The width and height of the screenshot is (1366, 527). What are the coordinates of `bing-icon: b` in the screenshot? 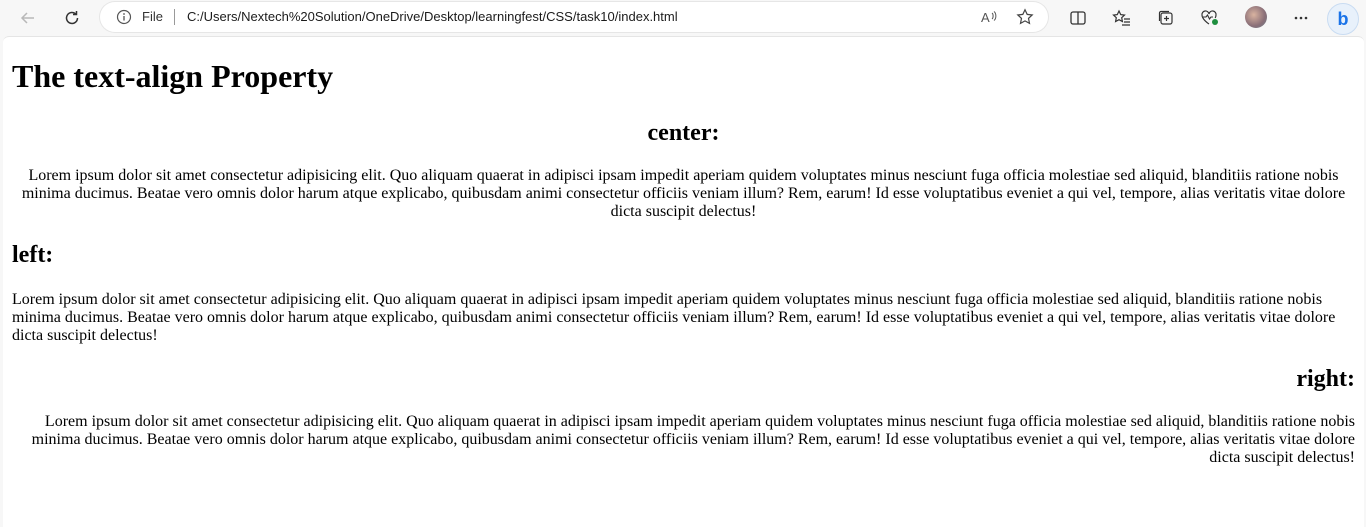 It's located at (1343, 19).